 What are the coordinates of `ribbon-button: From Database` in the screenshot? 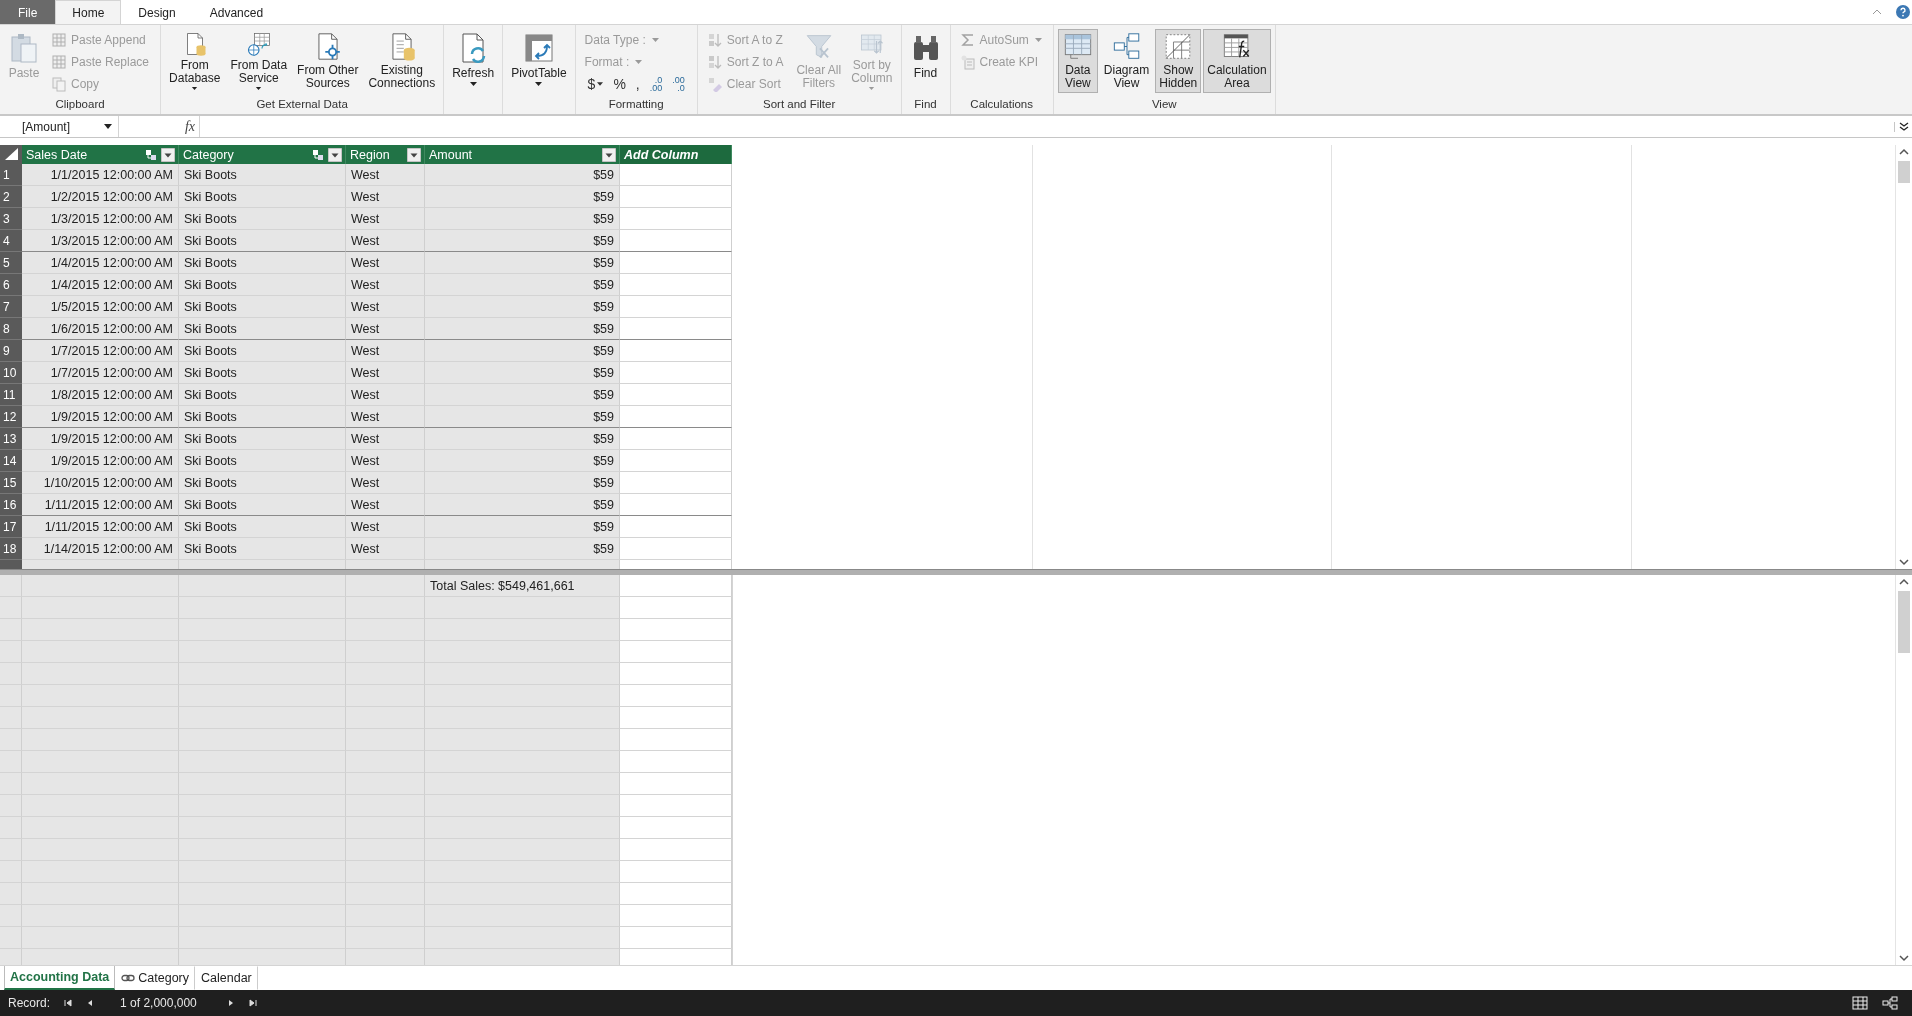 It's located at (195, 61).